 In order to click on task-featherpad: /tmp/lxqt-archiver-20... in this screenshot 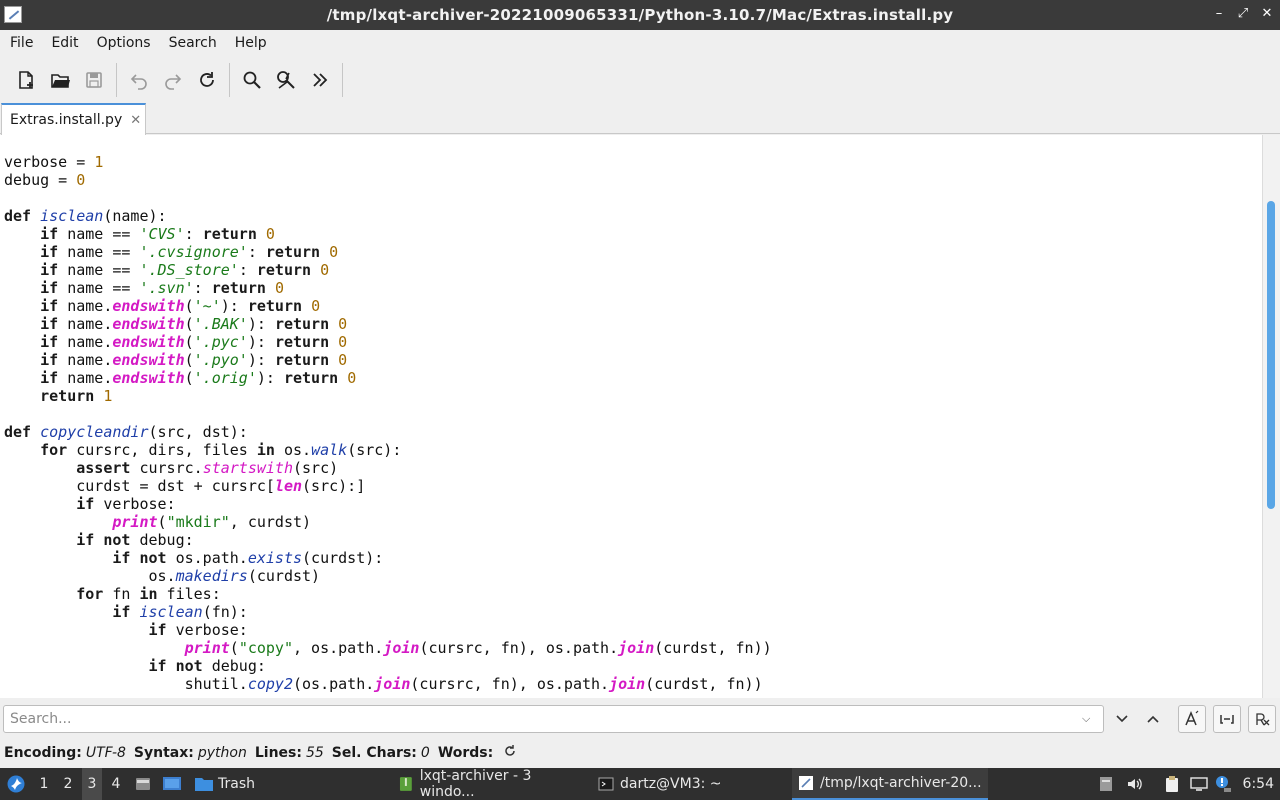, I will do `click(890, 784)`.